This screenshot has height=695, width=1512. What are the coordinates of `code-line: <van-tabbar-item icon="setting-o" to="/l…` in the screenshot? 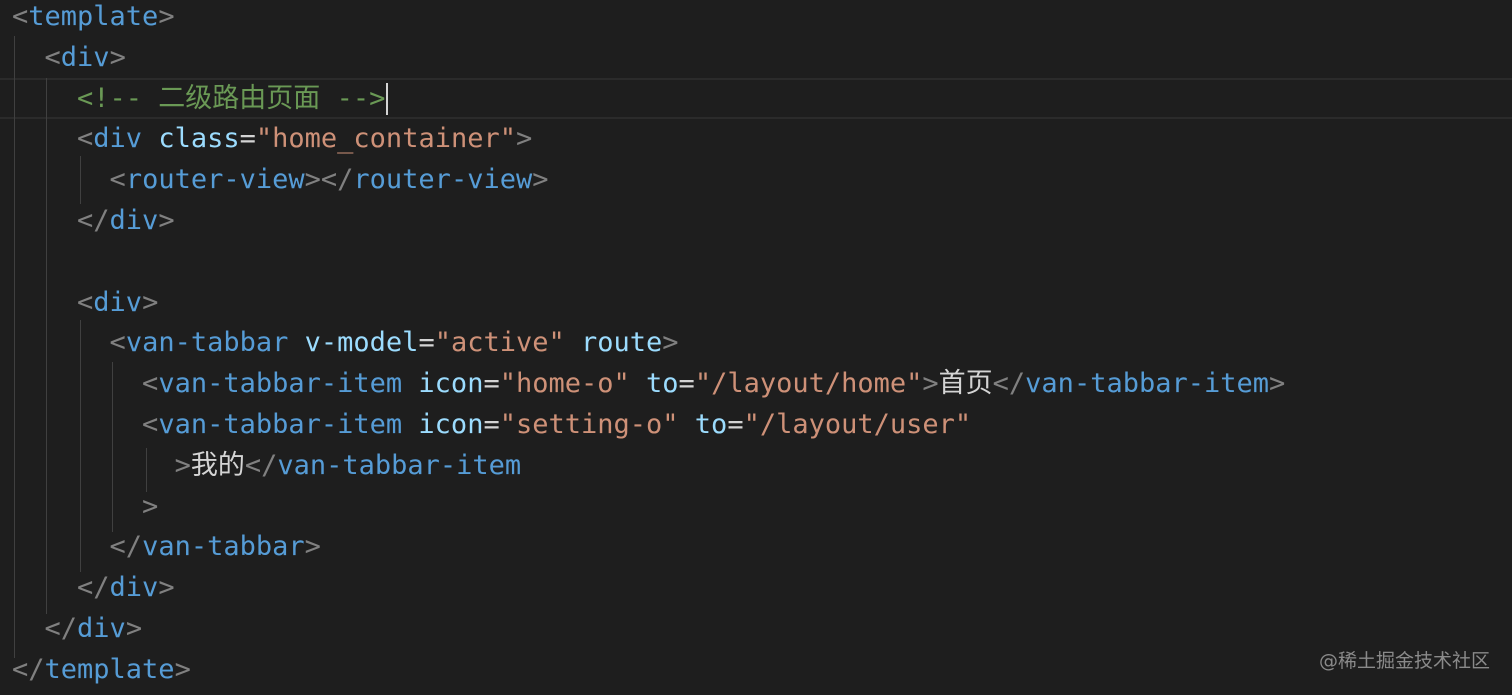 It's located at (756, 424).